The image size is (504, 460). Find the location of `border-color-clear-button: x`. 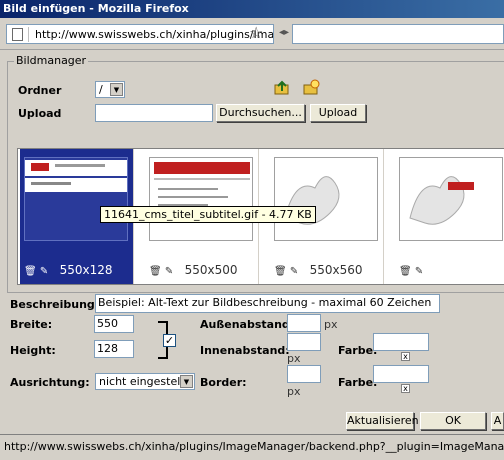

border-color-clear-button: x is located at coordinates (405, 388).